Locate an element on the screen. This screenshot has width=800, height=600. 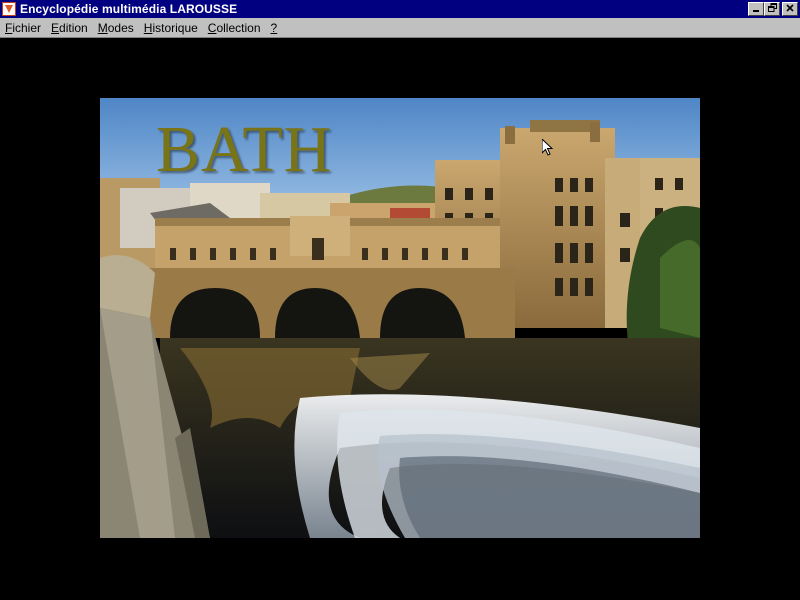
close-button is located at coordinates (790, 9).